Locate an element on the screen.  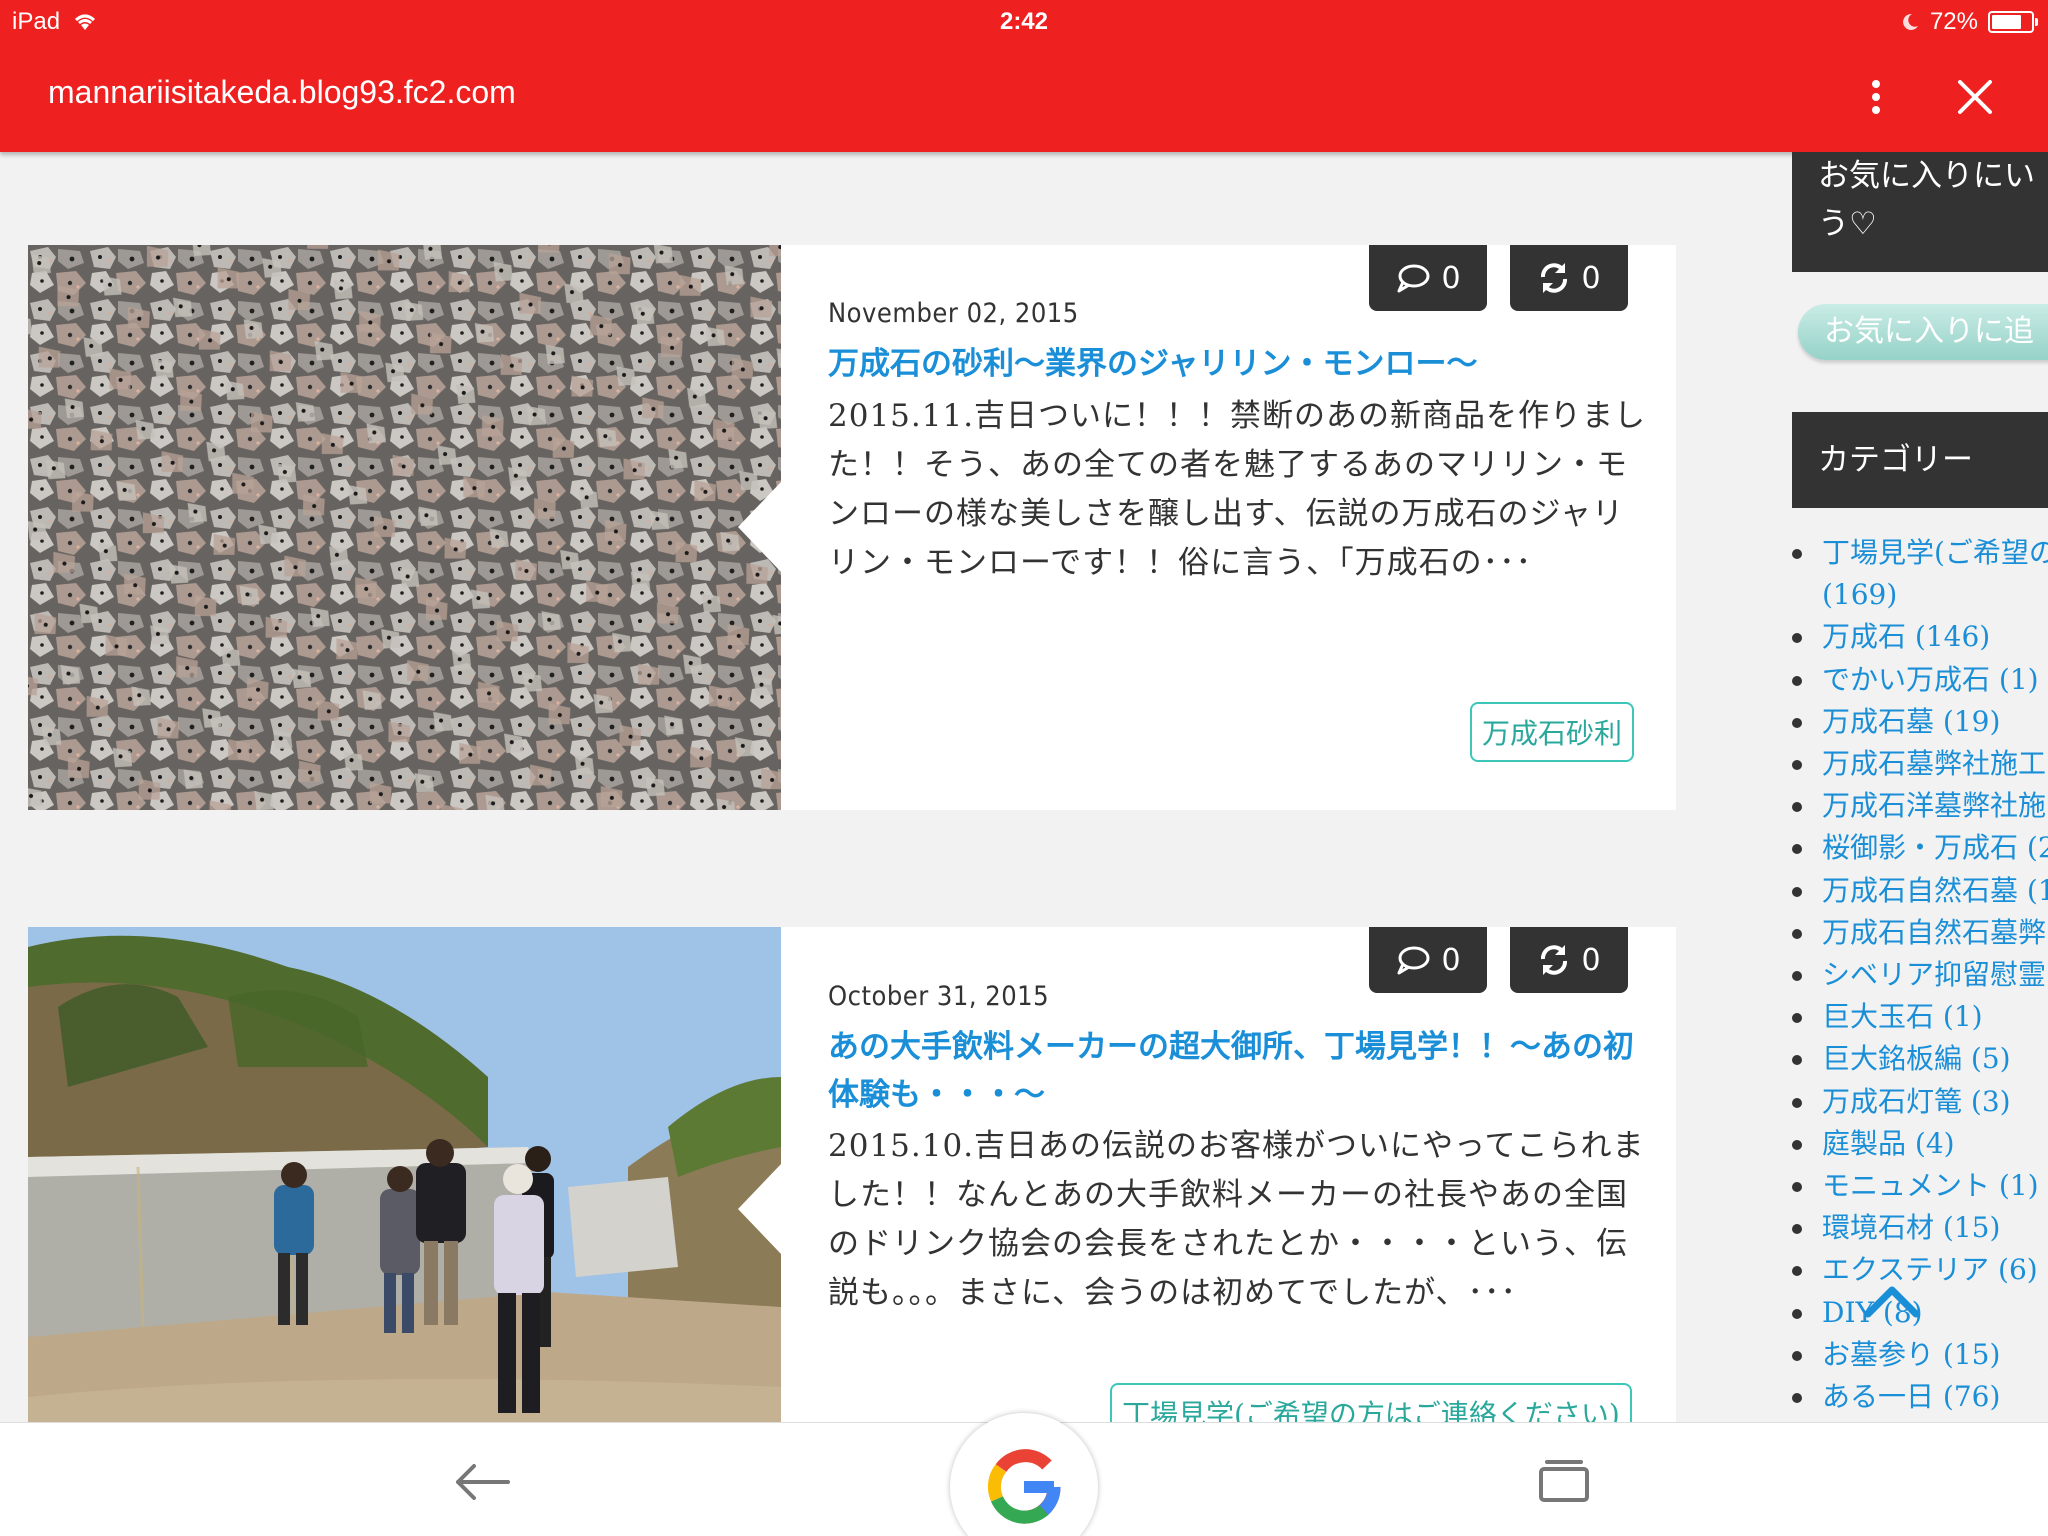
category-item: 巨大玉石 (1) is located at coordinates (1920, 1017).